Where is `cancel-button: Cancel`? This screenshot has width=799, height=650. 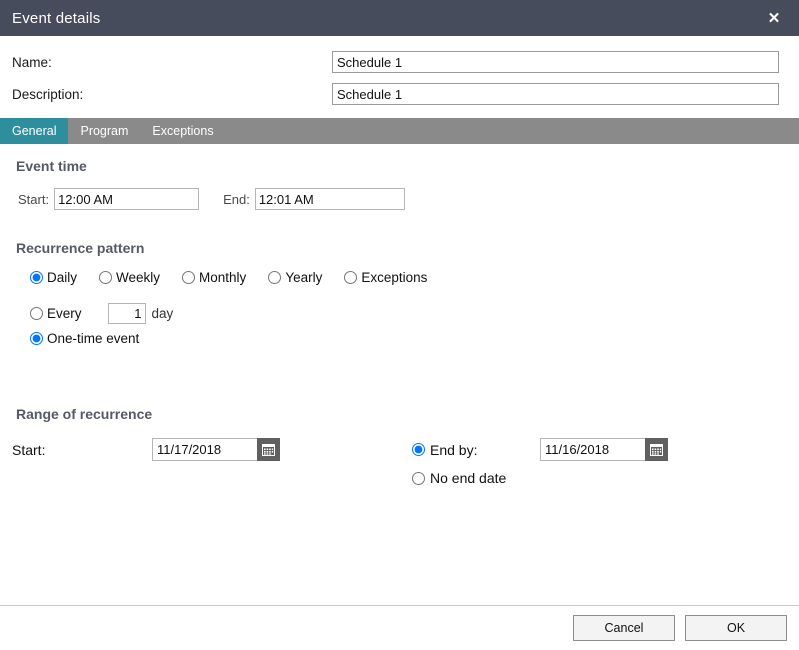
cancel-button: Cancel is located at coordinates (624, 628).